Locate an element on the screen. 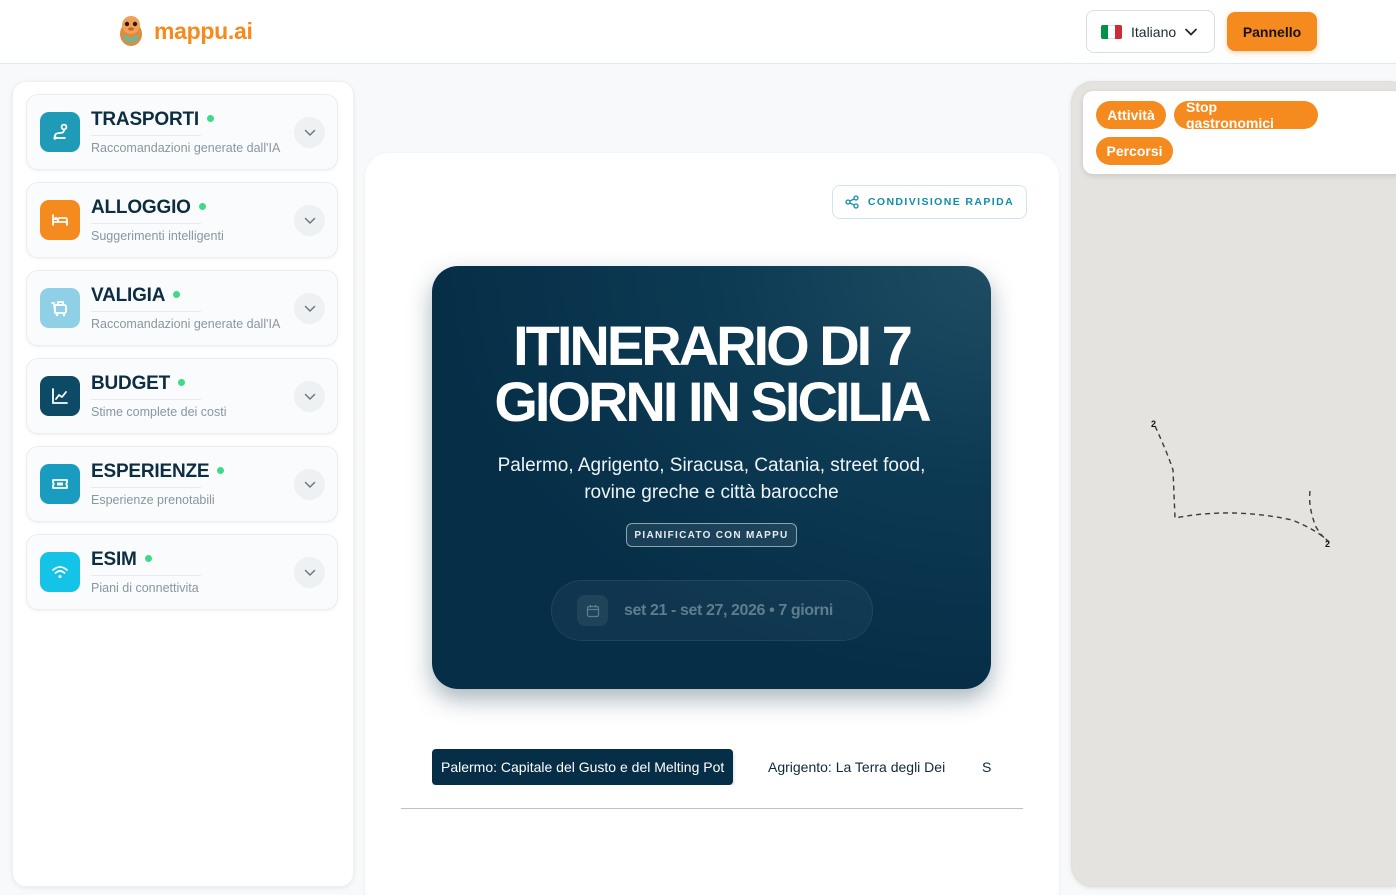  trip-dates-pill: set 21 - set 27, 2026 • 7 giorni is located at coordinates (712, 610).